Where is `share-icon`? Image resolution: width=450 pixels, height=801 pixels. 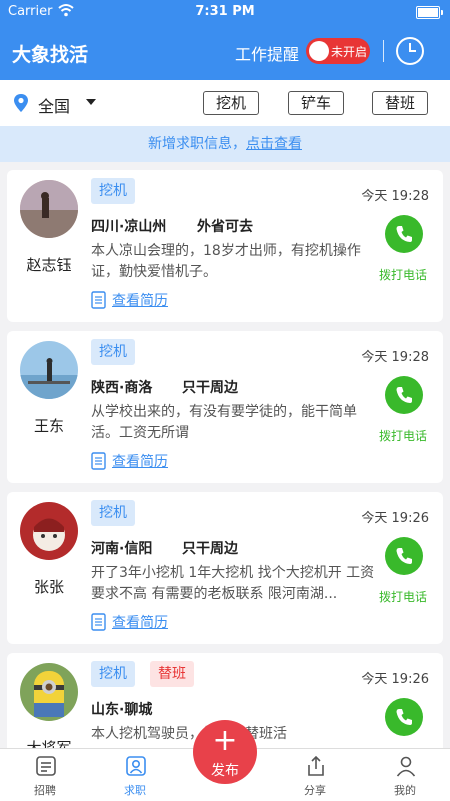 share-icon is located at coordinates (316, 765).